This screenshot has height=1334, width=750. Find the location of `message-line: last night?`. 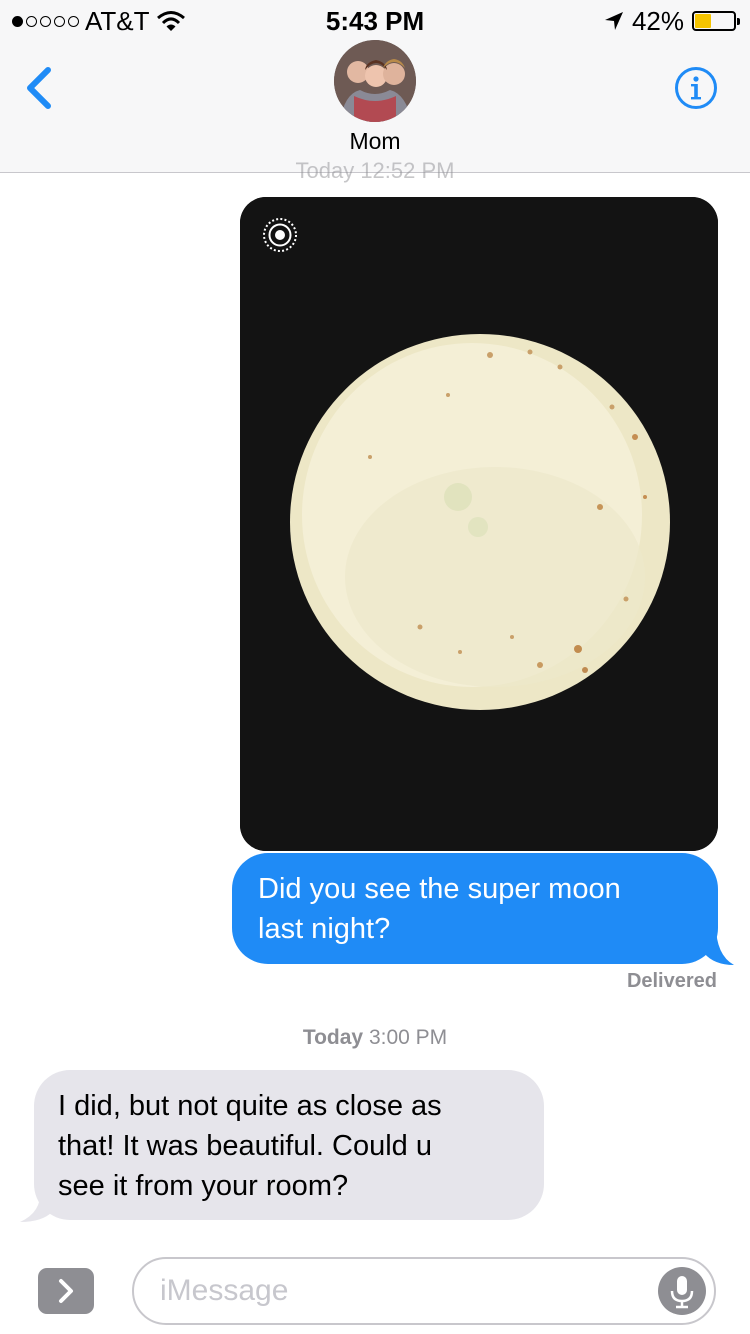

message-line: last night? is located at coordinates (324, 929).